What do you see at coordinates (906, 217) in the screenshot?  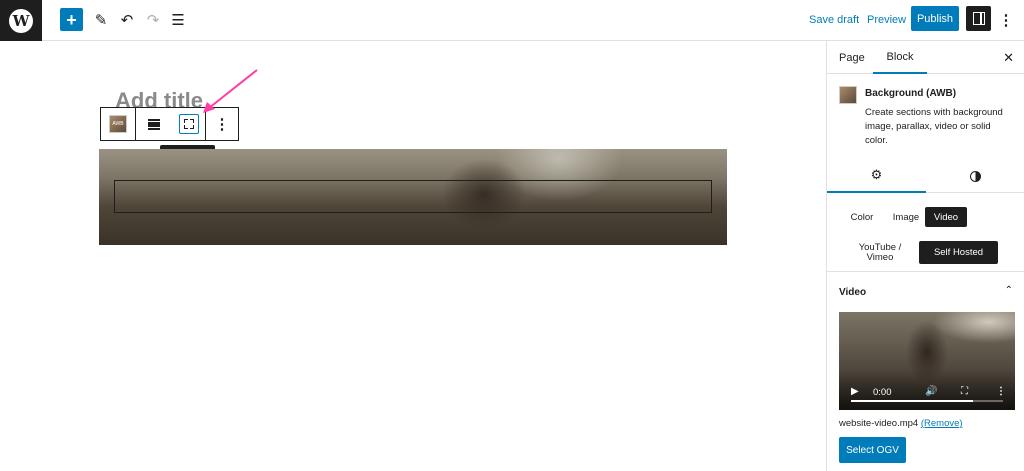 I see `bg-type-image-button: Image` at bounding box center [906, 217].